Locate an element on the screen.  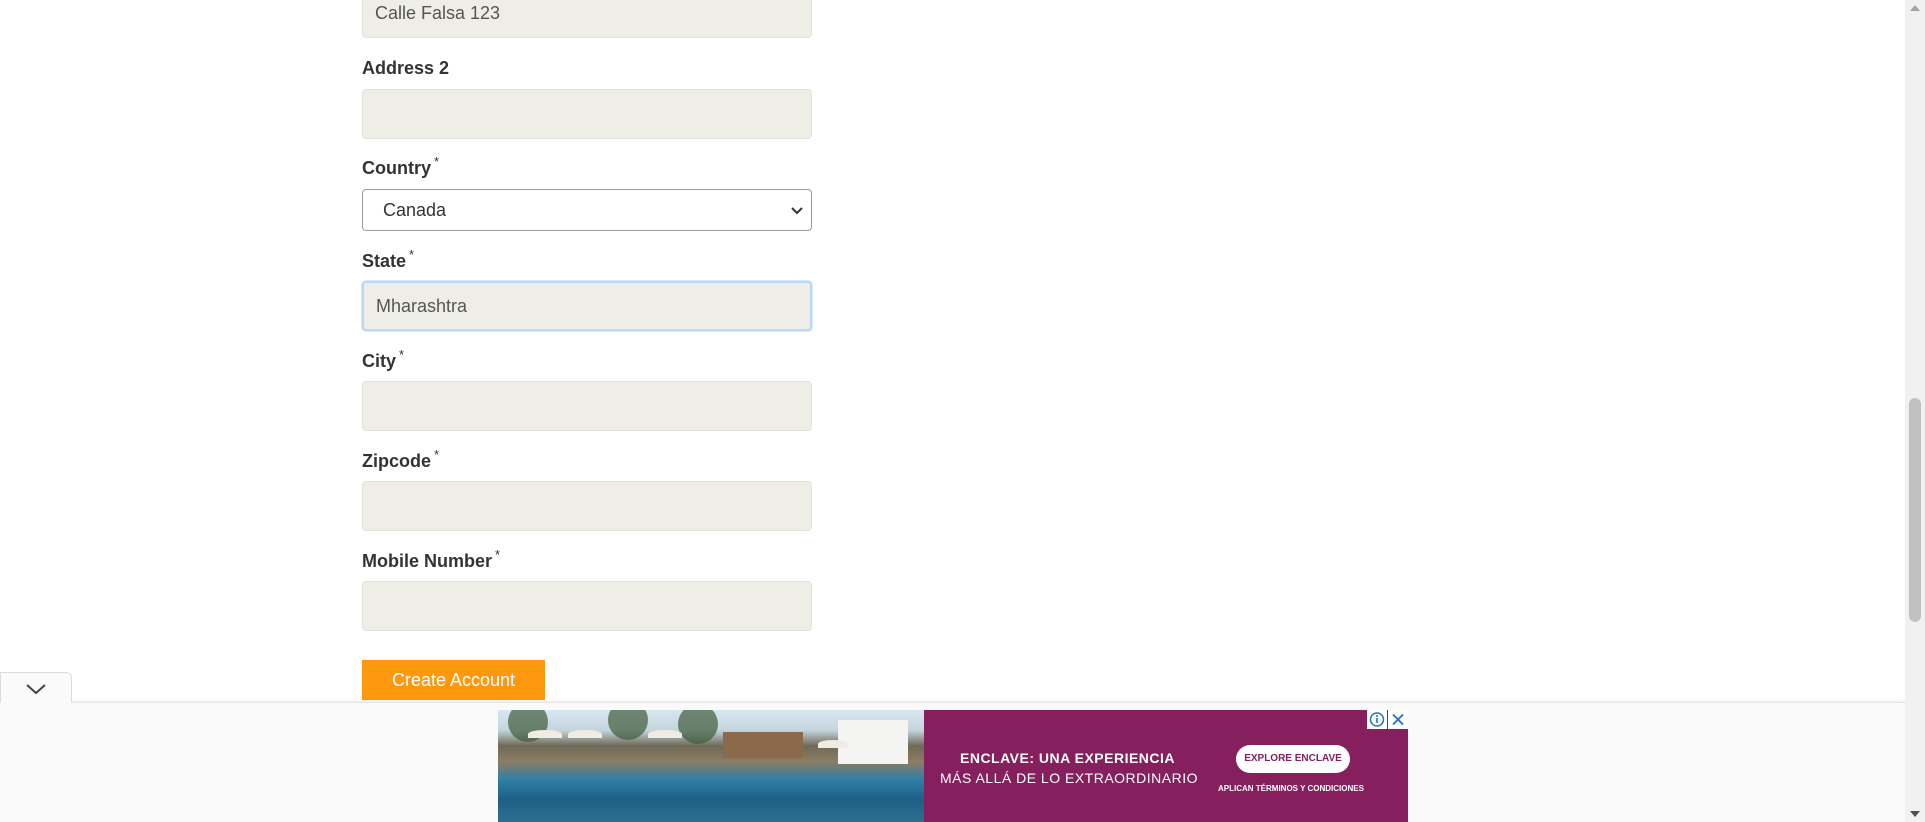
building-shape is located at coordinates (873, 742).